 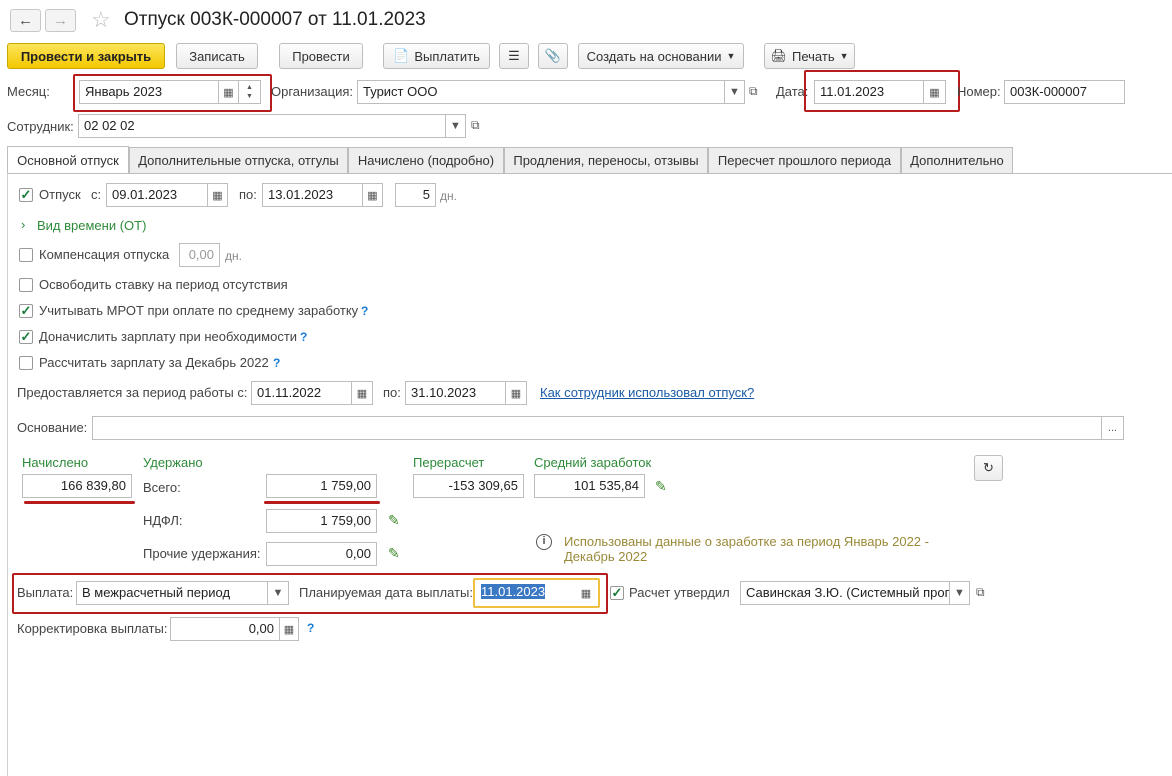 I want to click on organization-label: Организация:, so click(x=312, y=91).